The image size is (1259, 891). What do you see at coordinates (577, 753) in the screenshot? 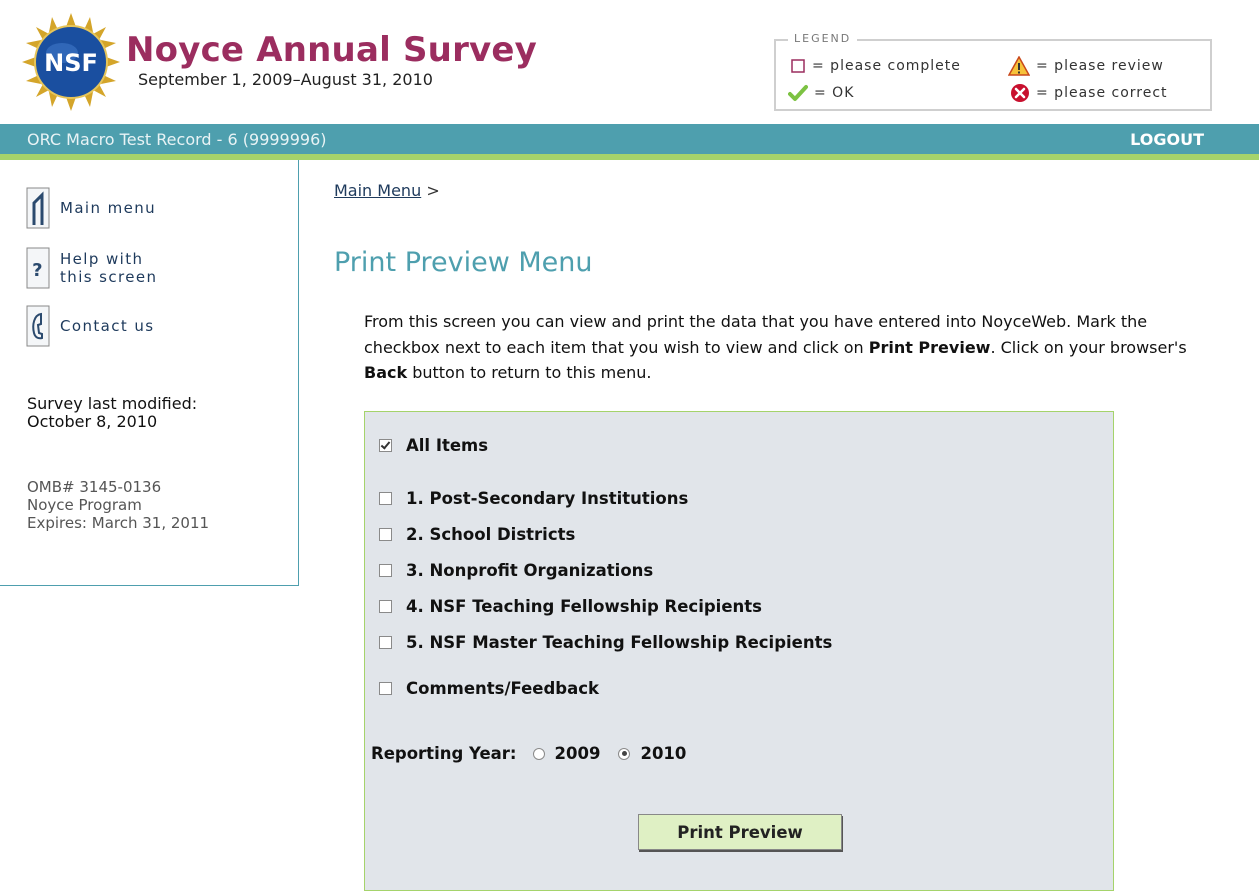
I see `radio-label-2009: 2009` at bounding box center [577, 753].